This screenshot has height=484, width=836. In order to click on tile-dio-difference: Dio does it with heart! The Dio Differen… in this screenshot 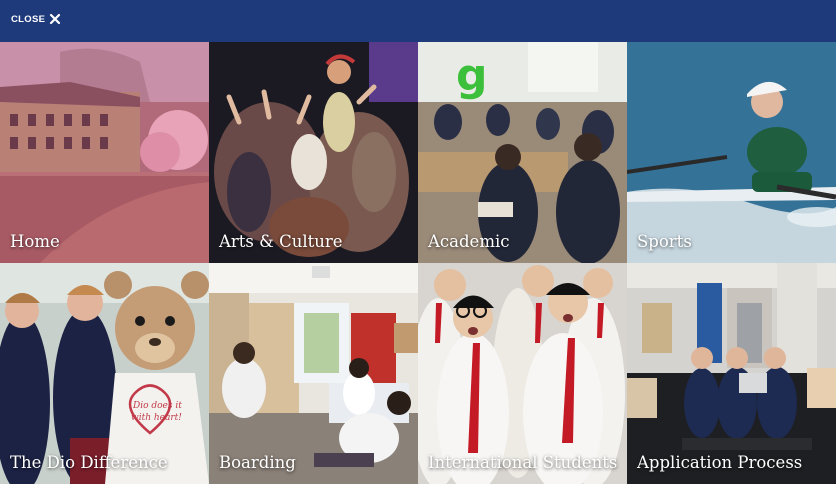, I will do `click(104, 373)`.